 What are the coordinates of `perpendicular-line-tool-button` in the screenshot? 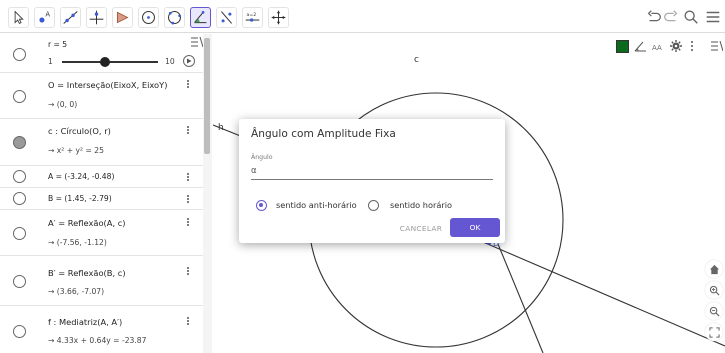 It's located at (96, 17).